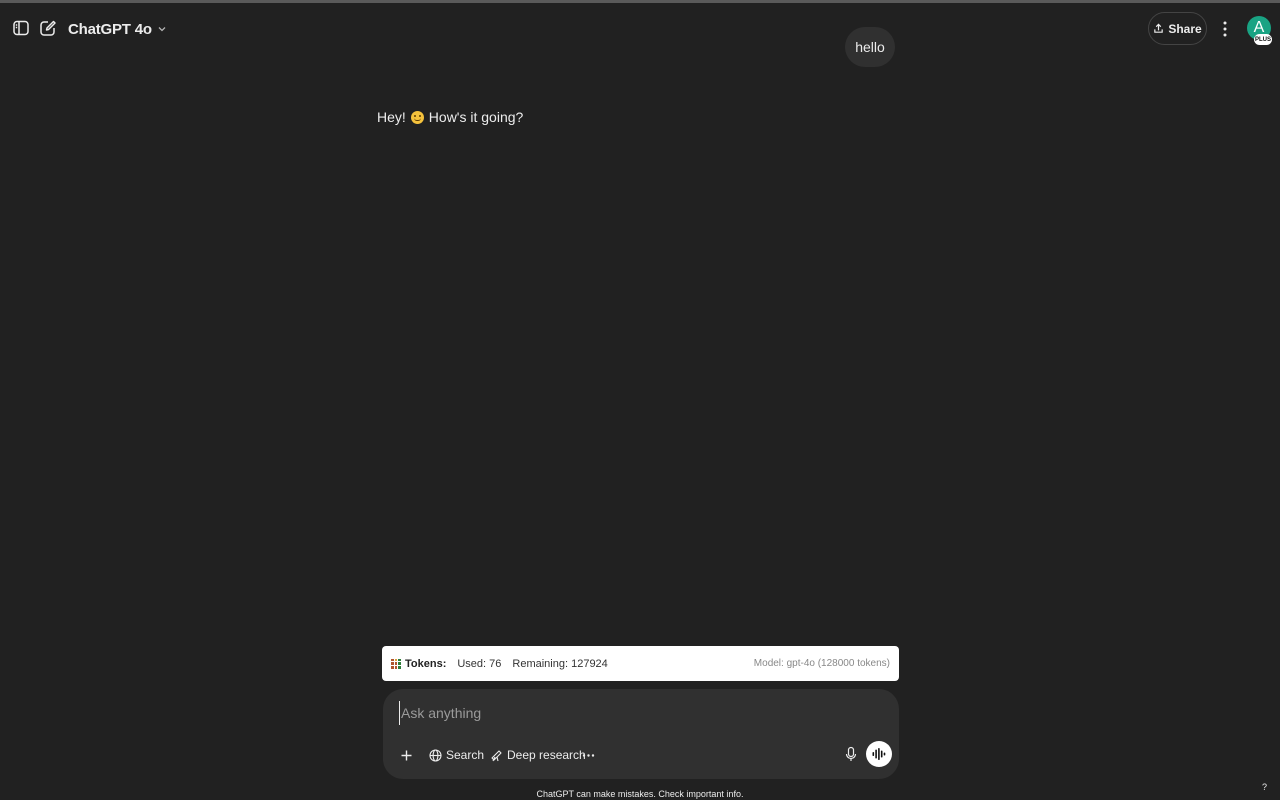  What do you see at coordinates (435, 755) in the screenshot?
I see `globe-icon` at bounding box center [435, 755].